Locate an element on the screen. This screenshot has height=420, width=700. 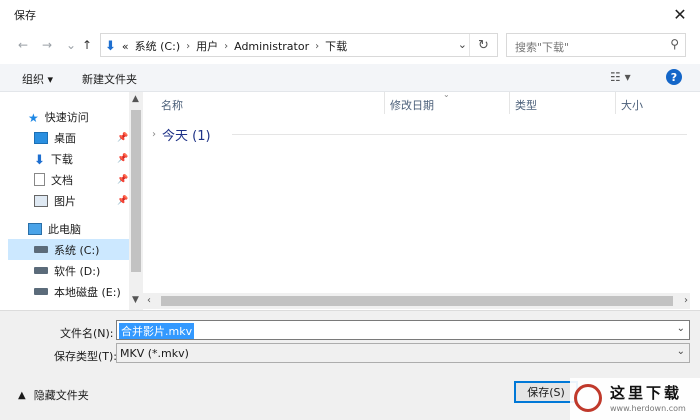
sidebar-item-pictures: 图片 📌 is located at coordinates (81, 200).